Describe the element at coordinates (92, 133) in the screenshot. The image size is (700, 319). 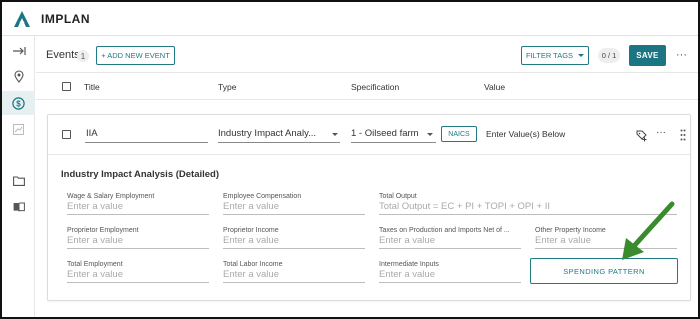
I see `event-title-input: IIA` at that location.